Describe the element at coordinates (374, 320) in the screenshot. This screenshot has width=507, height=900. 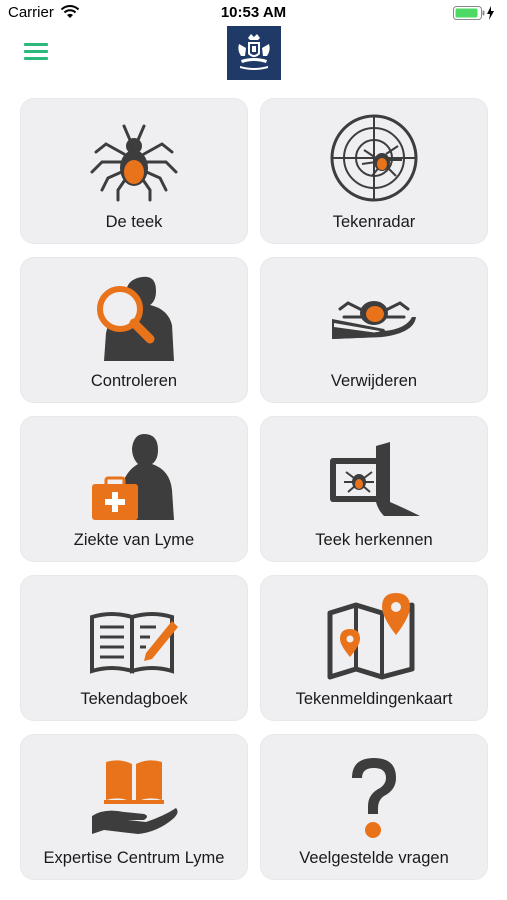
I see `tick-removal-icon` at that location.